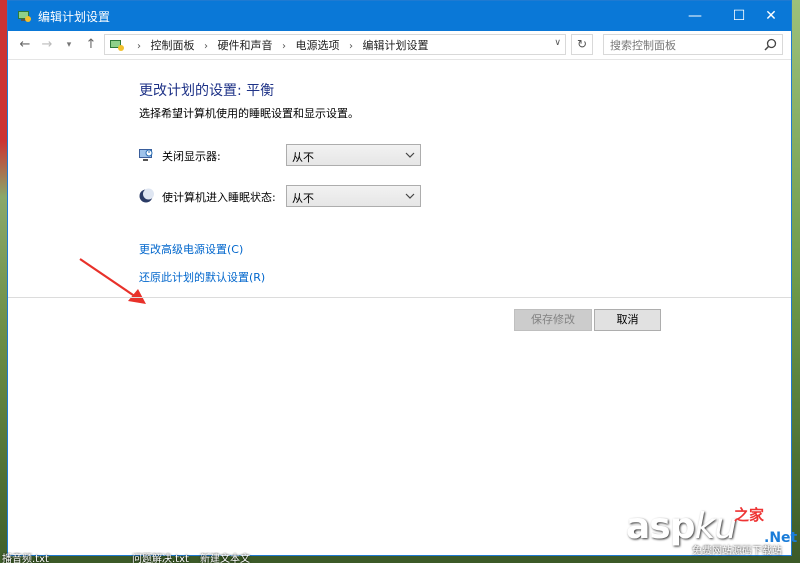  I want to click on sleep-setting: 使计算机进入睡眠状态: 从不, so click(288, 196).